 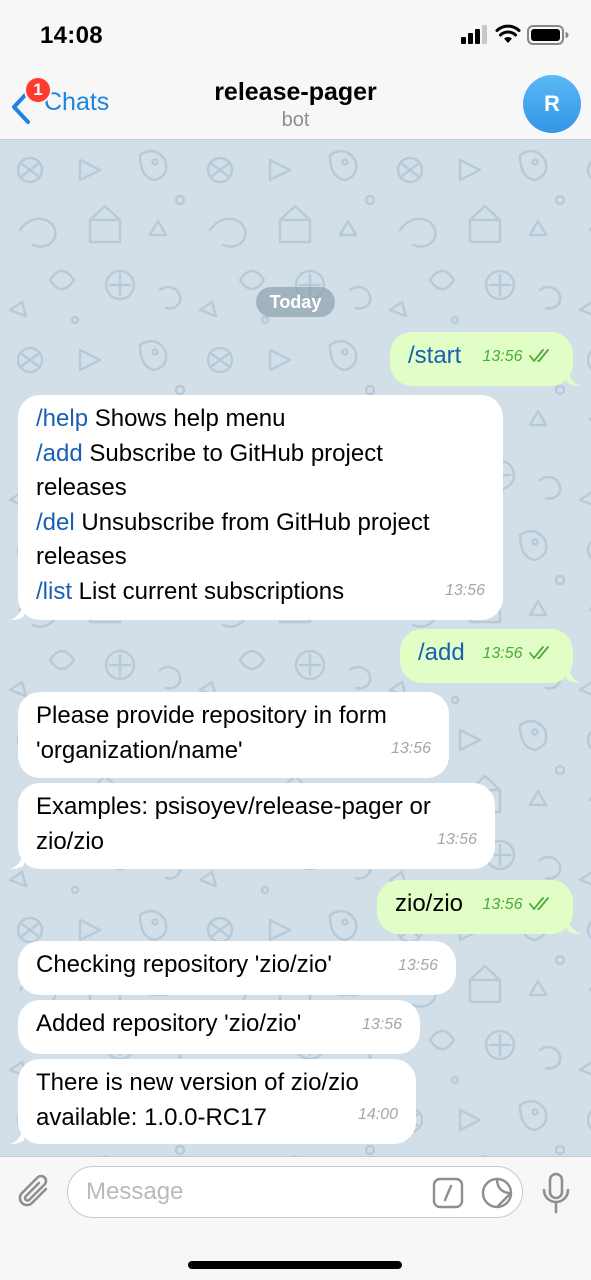 What do you see at coordinates (295, 120) in the screenshot?
I see `chat-subtitle: bot` at bounding box center [295, 120].